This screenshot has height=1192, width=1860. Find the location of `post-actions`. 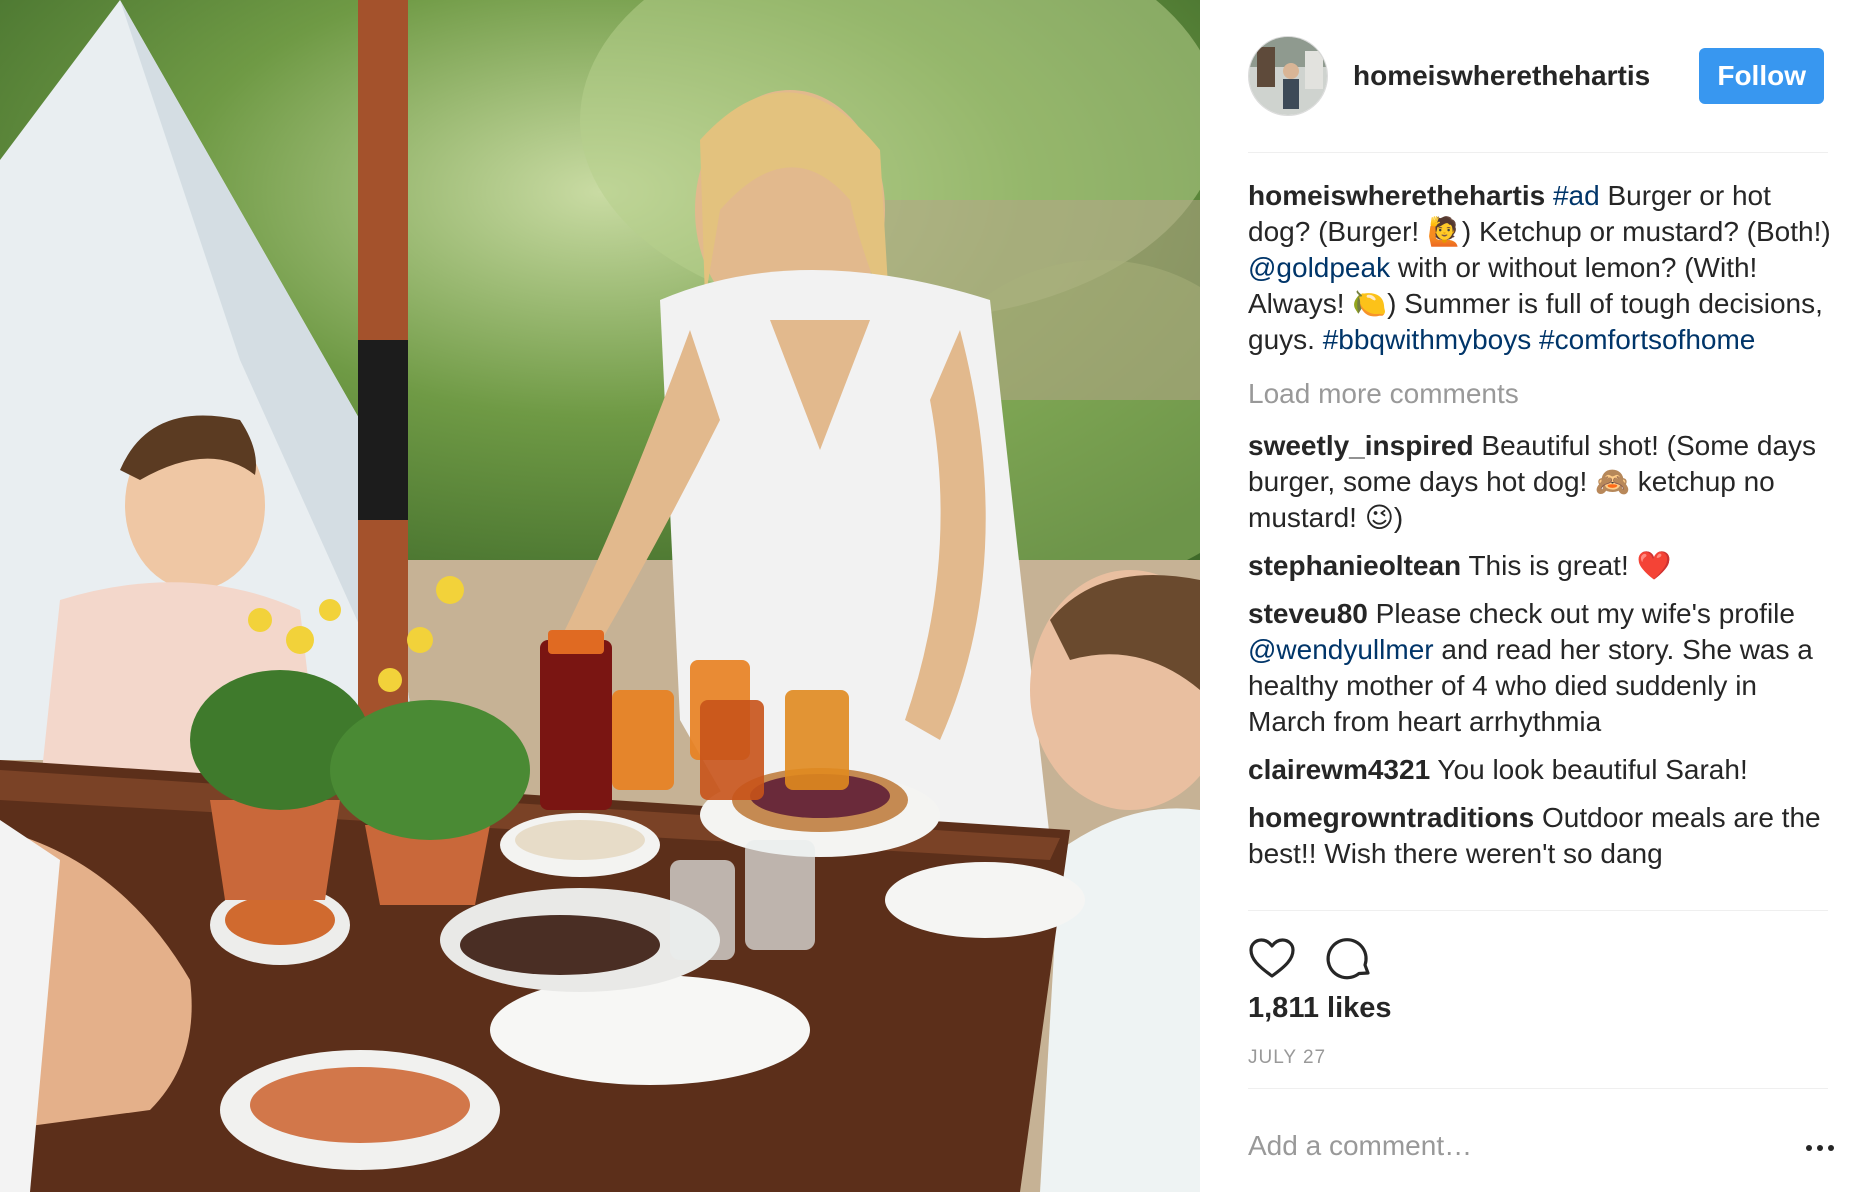

post-actions is located at coordinates (1348, 959).